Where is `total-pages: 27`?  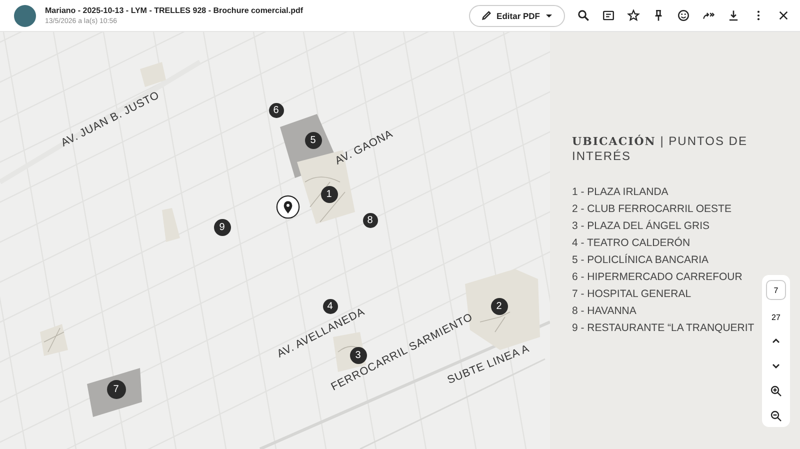
total-pages: 27 is located at coordinates (776, 317).